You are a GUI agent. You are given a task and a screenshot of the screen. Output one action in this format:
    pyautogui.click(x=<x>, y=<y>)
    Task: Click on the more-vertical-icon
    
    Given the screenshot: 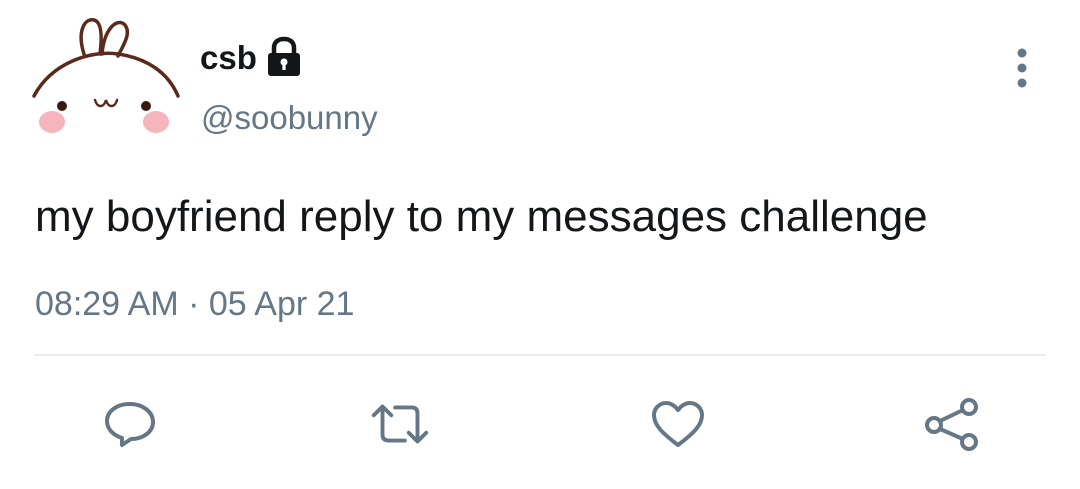 What is the action you would take?
    pyautogui.click(x=1022, y=68)
    